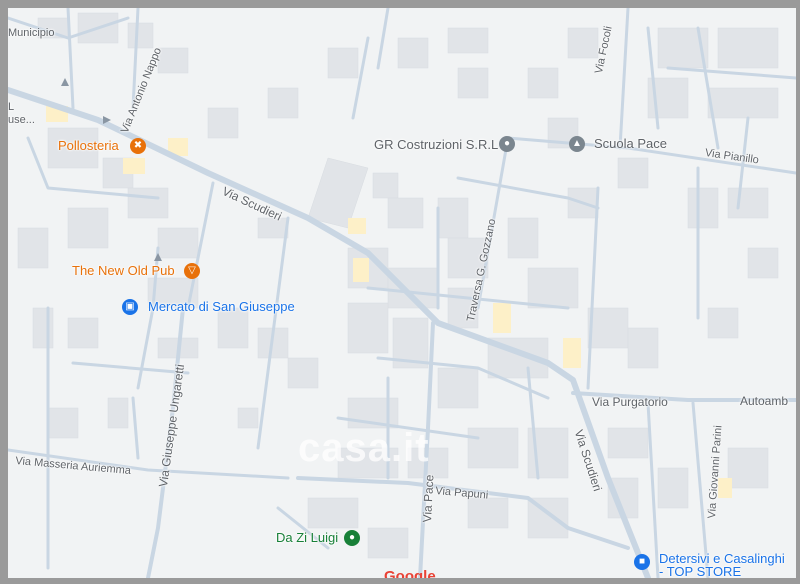 This screenshot has width=800, height=584. I want to click on poi-label-new-old-pub: The New Old Pub, so click(123, 271).